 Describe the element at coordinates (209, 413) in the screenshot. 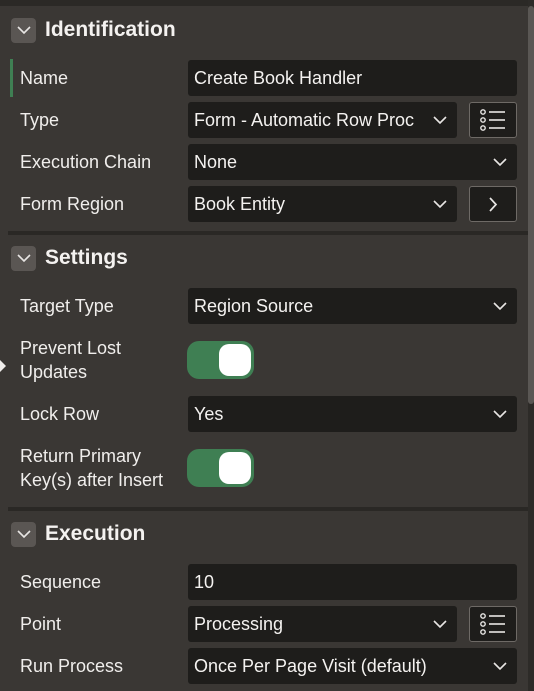

I see `lock-row-value: Yes` at that location.